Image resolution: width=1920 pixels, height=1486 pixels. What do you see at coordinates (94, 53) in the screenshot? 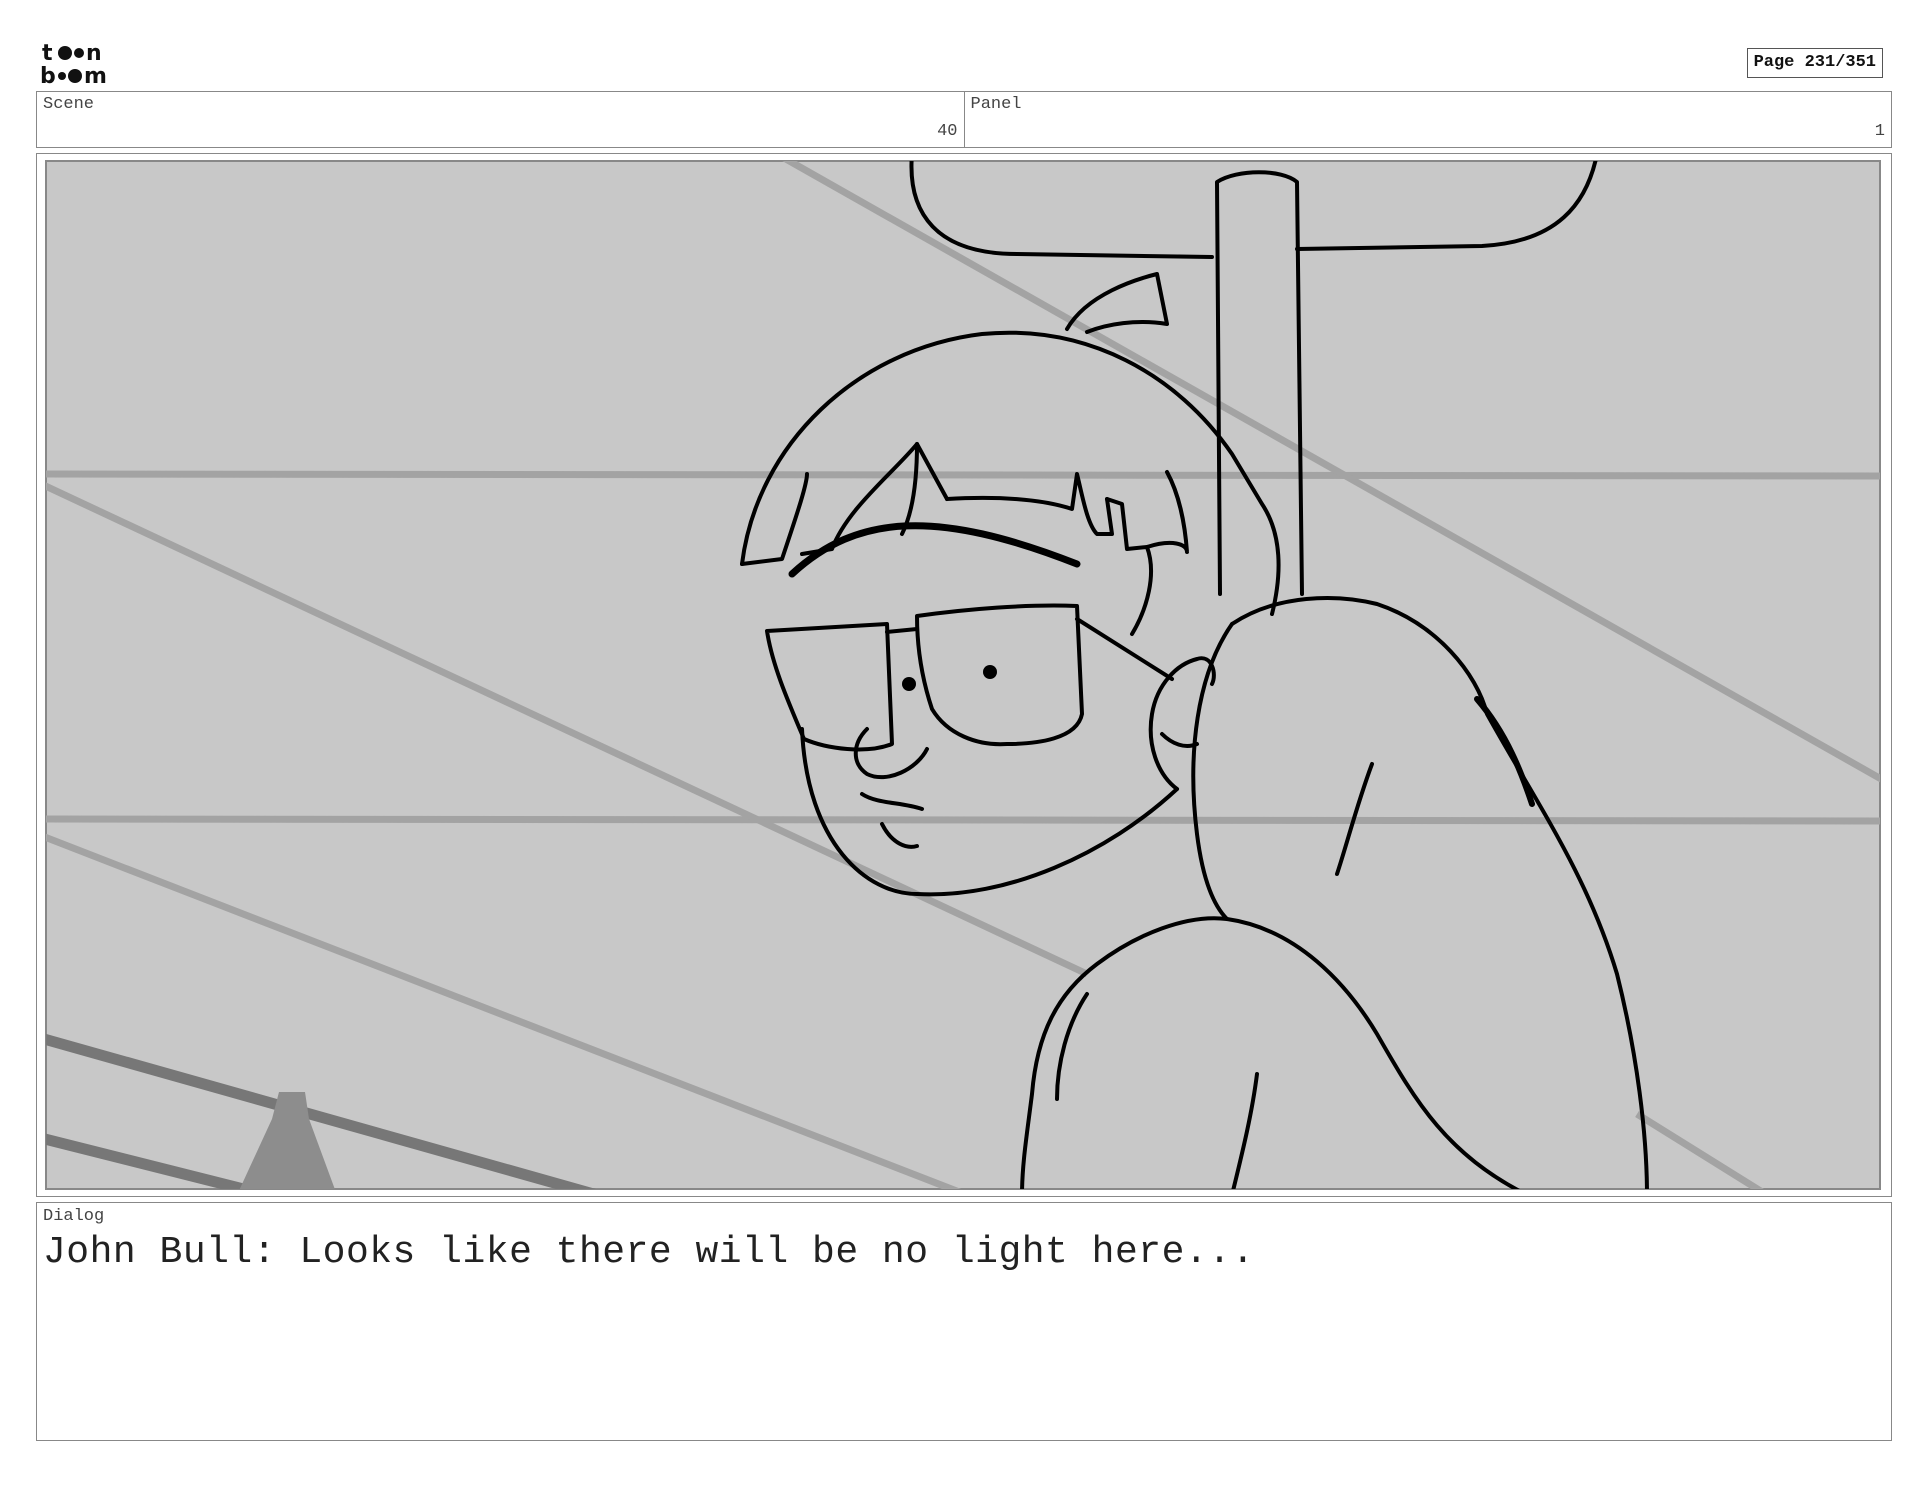
I see `svg-text: n` at bounding box center [94, 53].